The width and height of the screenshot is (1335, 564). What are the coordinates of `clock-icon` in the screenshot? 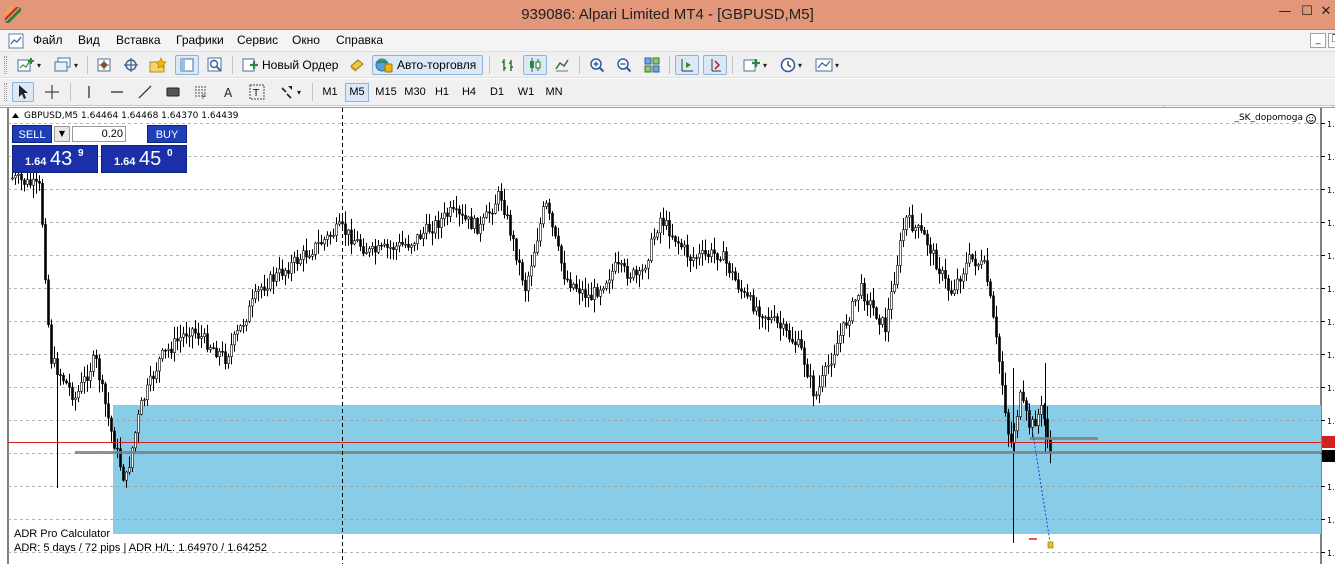 It's located at (788, 65).